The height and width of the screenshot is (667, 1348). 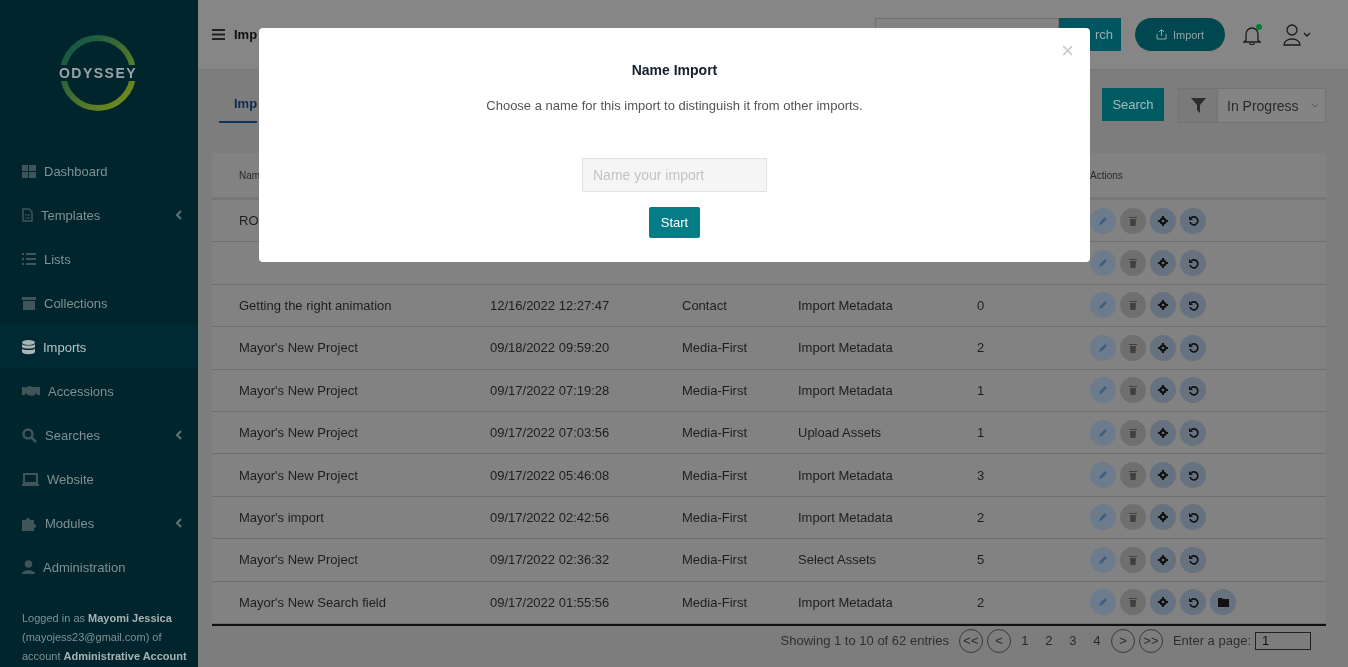 What do you see at coordinates (99, 215) in the screenshot?
I see `sidebar-item: Templates` at bounding box center [99, 215].